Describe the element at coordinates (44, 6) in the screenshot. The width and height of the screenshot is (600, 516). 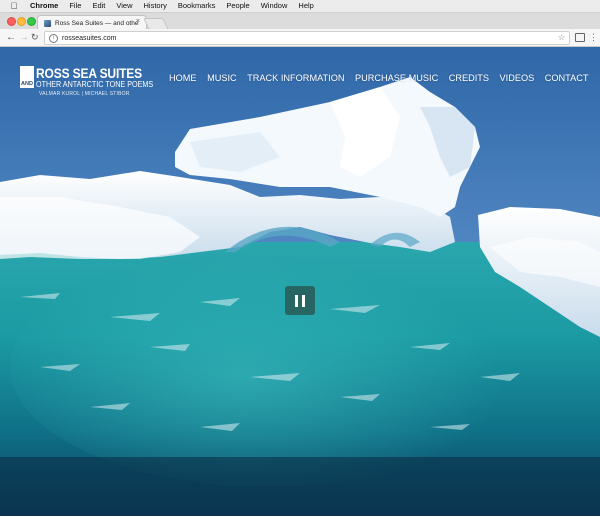
I see `menu-chrome: Chrome` at that location.